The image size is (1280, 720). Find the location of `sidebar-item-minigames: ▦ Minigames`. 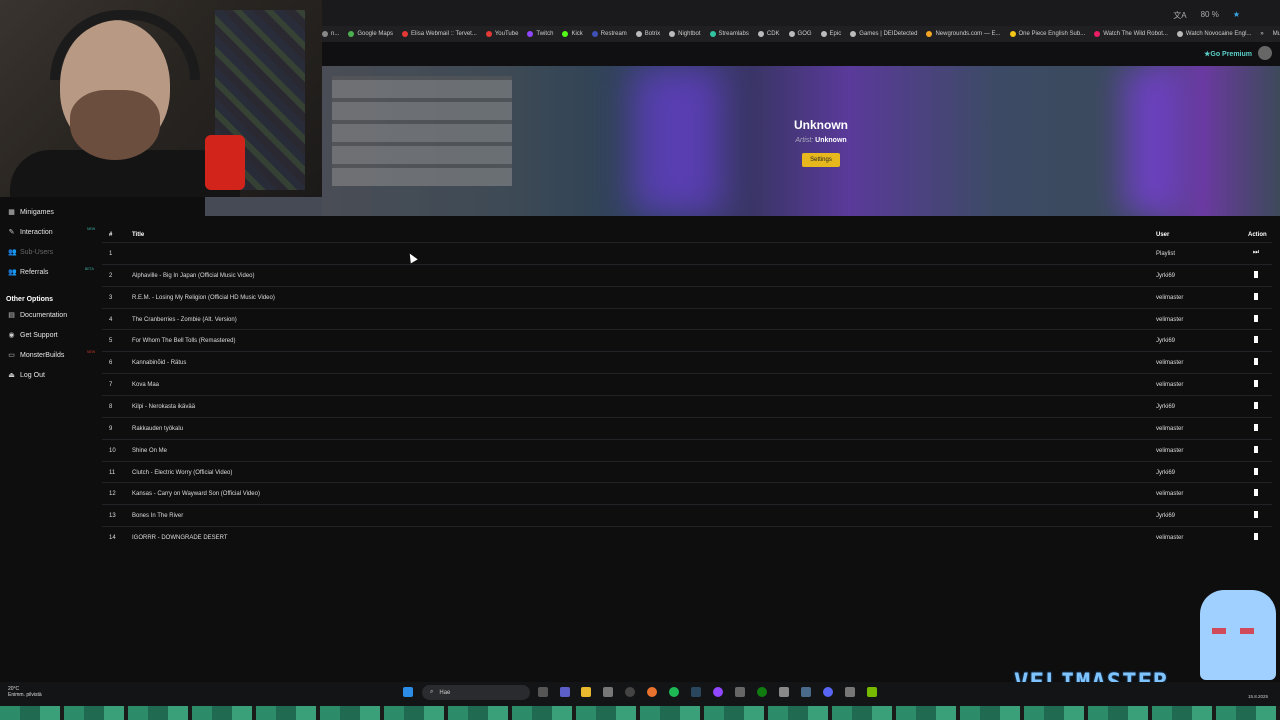

sidebar-item-minigames: ▦ Minigames is located at coordinates (31, 212).